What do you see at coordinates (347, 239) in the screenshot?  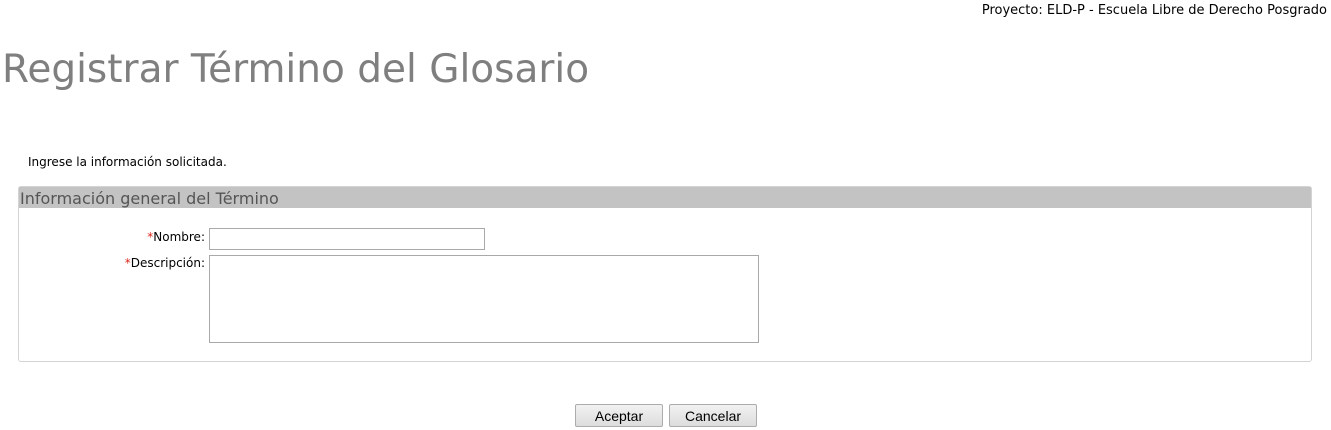 I see `nombre-input` at bounding box center [347, 239].